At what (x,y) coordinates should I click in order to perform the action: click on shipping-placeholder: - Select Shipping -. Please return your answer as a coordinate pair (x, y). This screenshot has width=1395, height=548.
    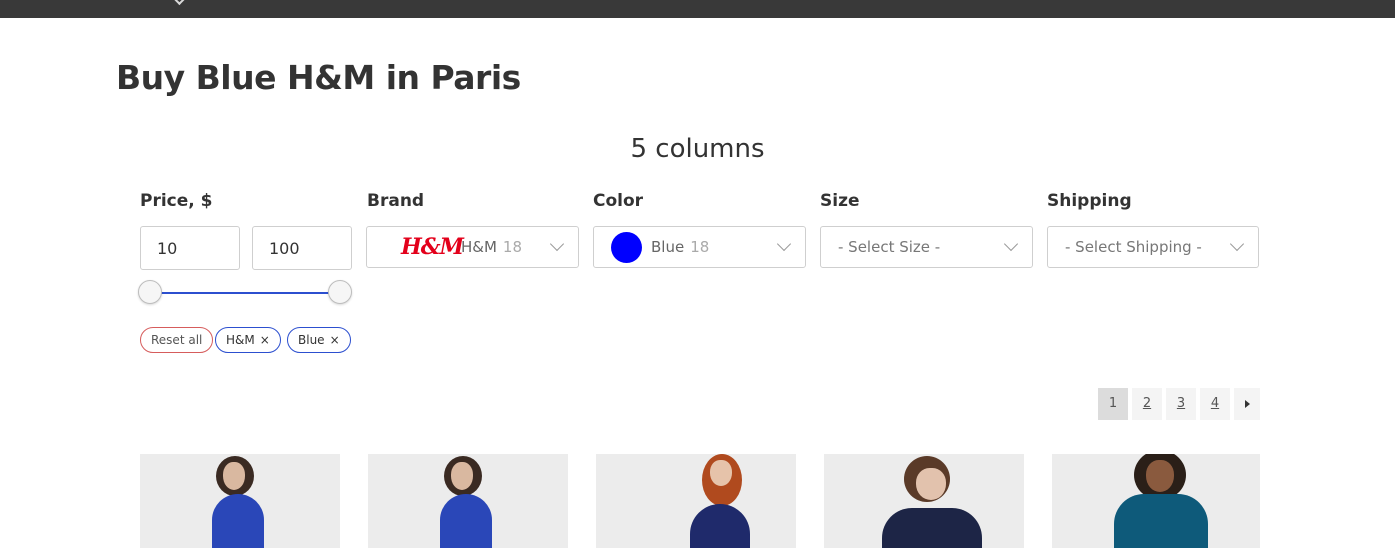
    Looking at the image, I should click on (1133, 247).